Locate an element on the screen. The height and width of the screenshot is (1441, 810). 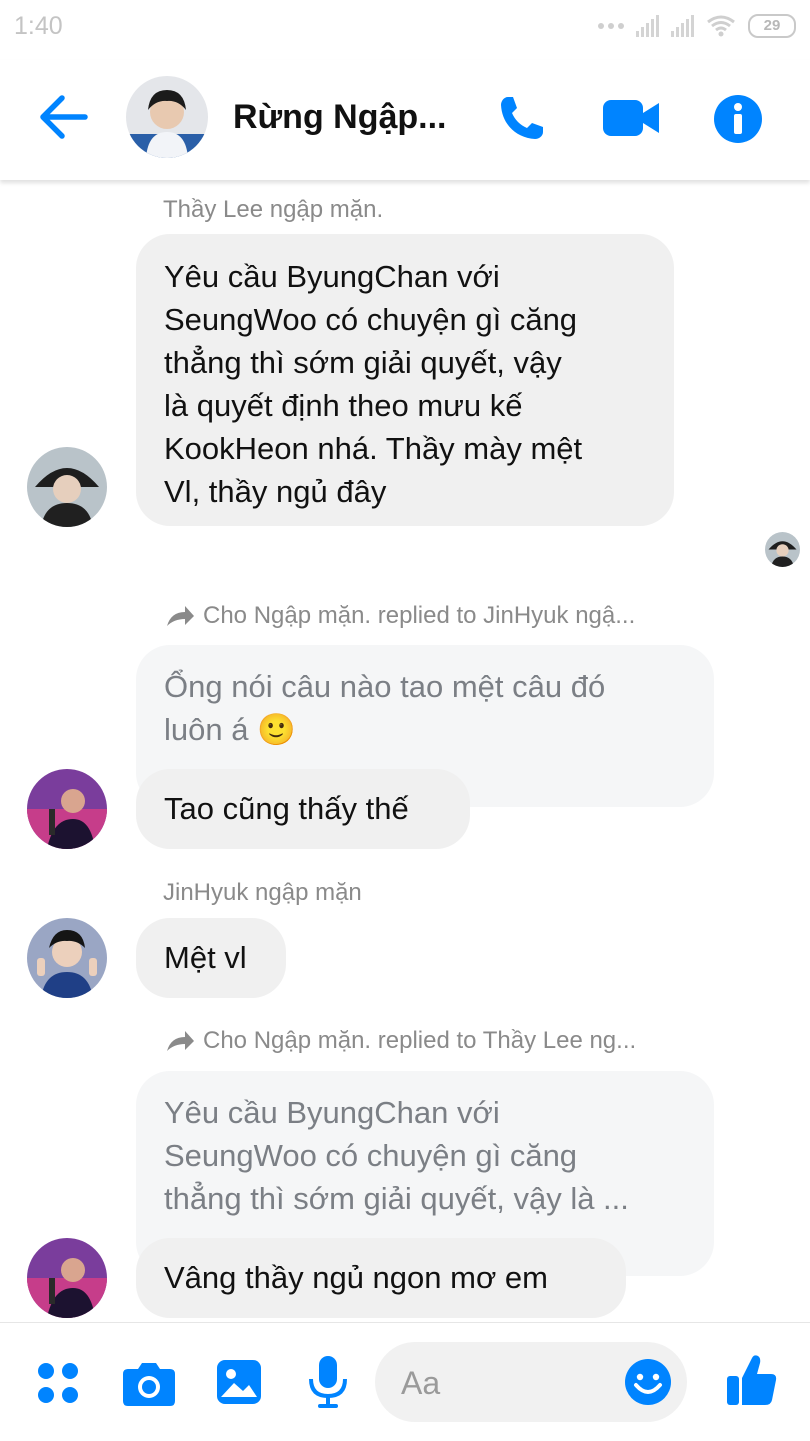
message-text: Yêu cầu ByungChan với is located at coordinates (332, 276).